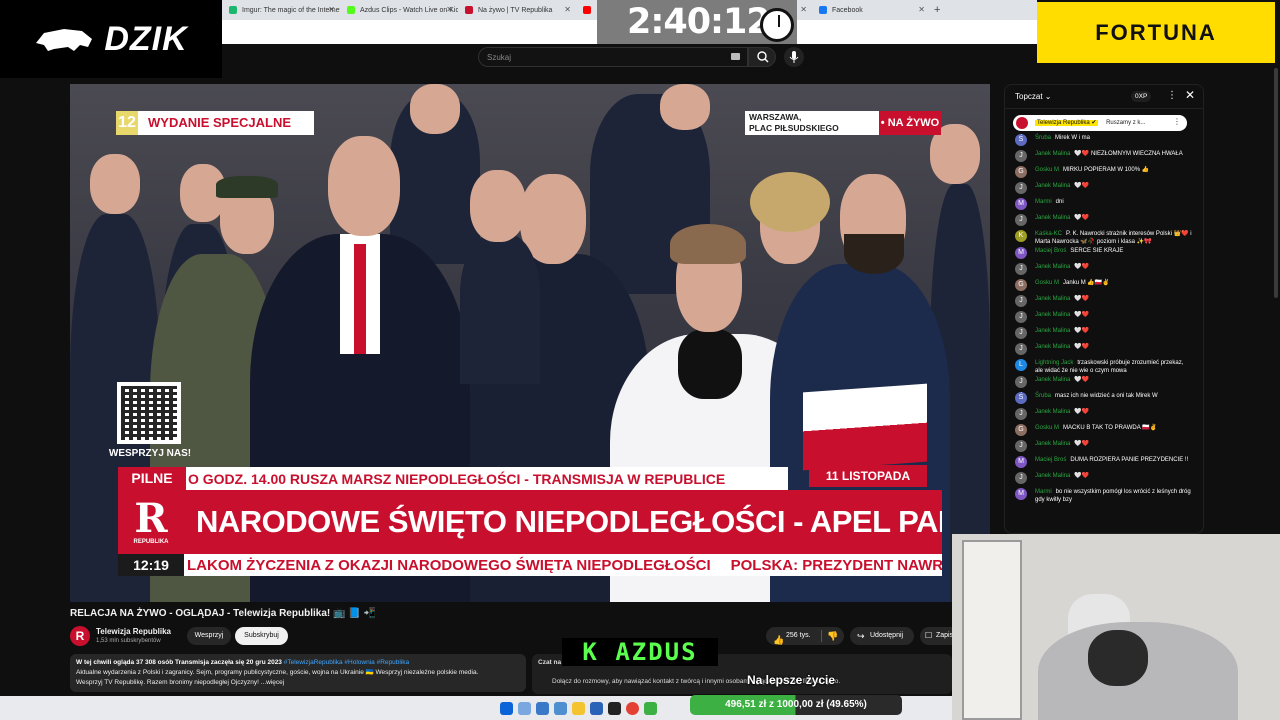 This screenshot has height=720, width=1280. I want to click on folder-icon, so click(578, 708).